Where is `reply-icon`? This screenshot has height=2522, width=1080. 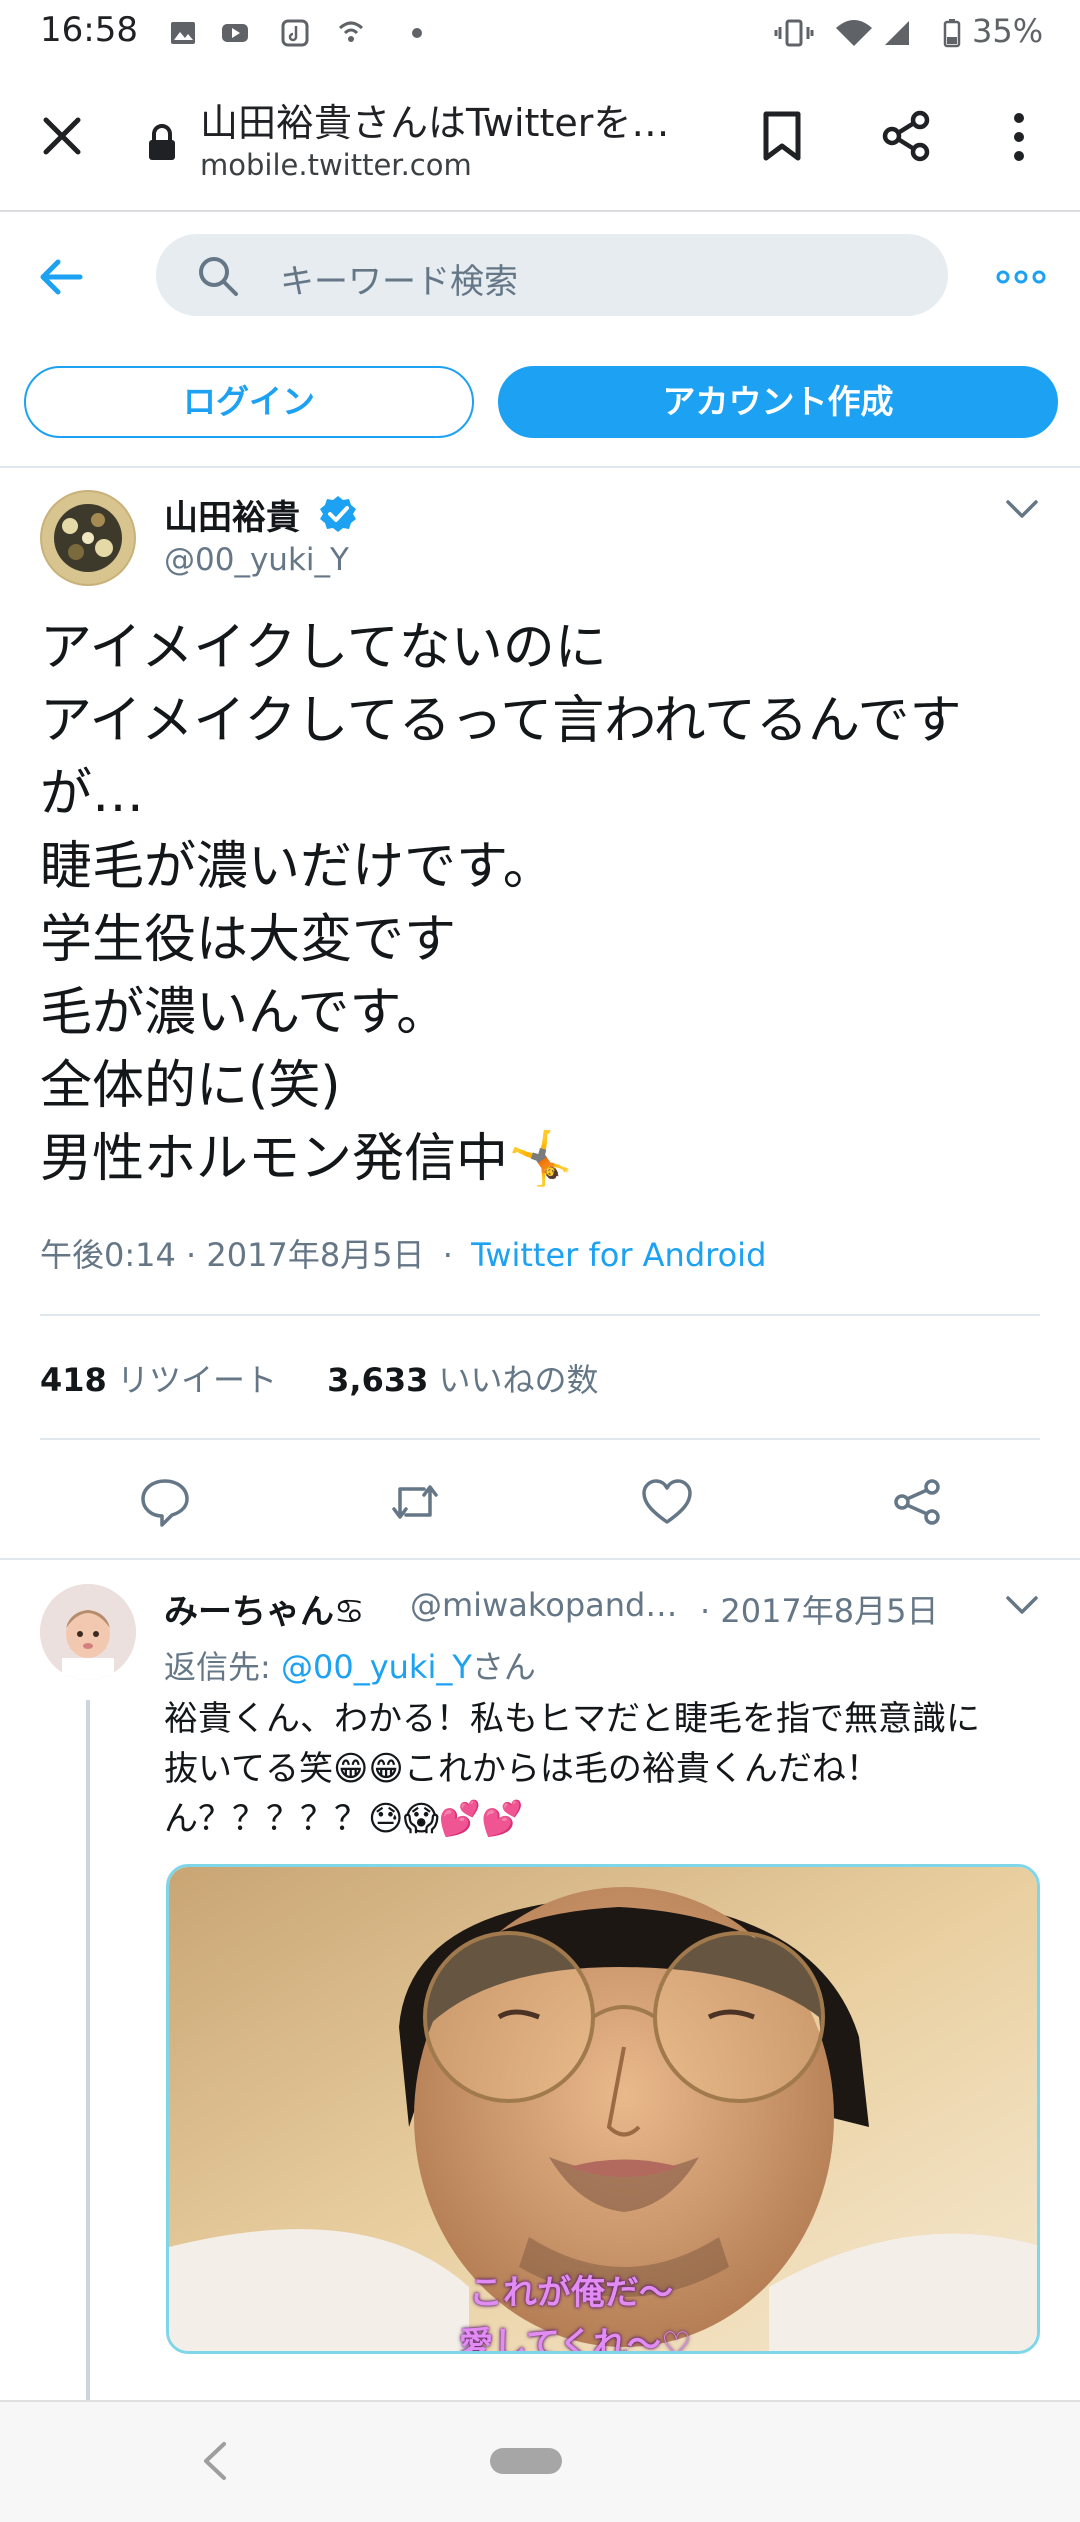 reply-icon is located at coordinates (165, 1502).